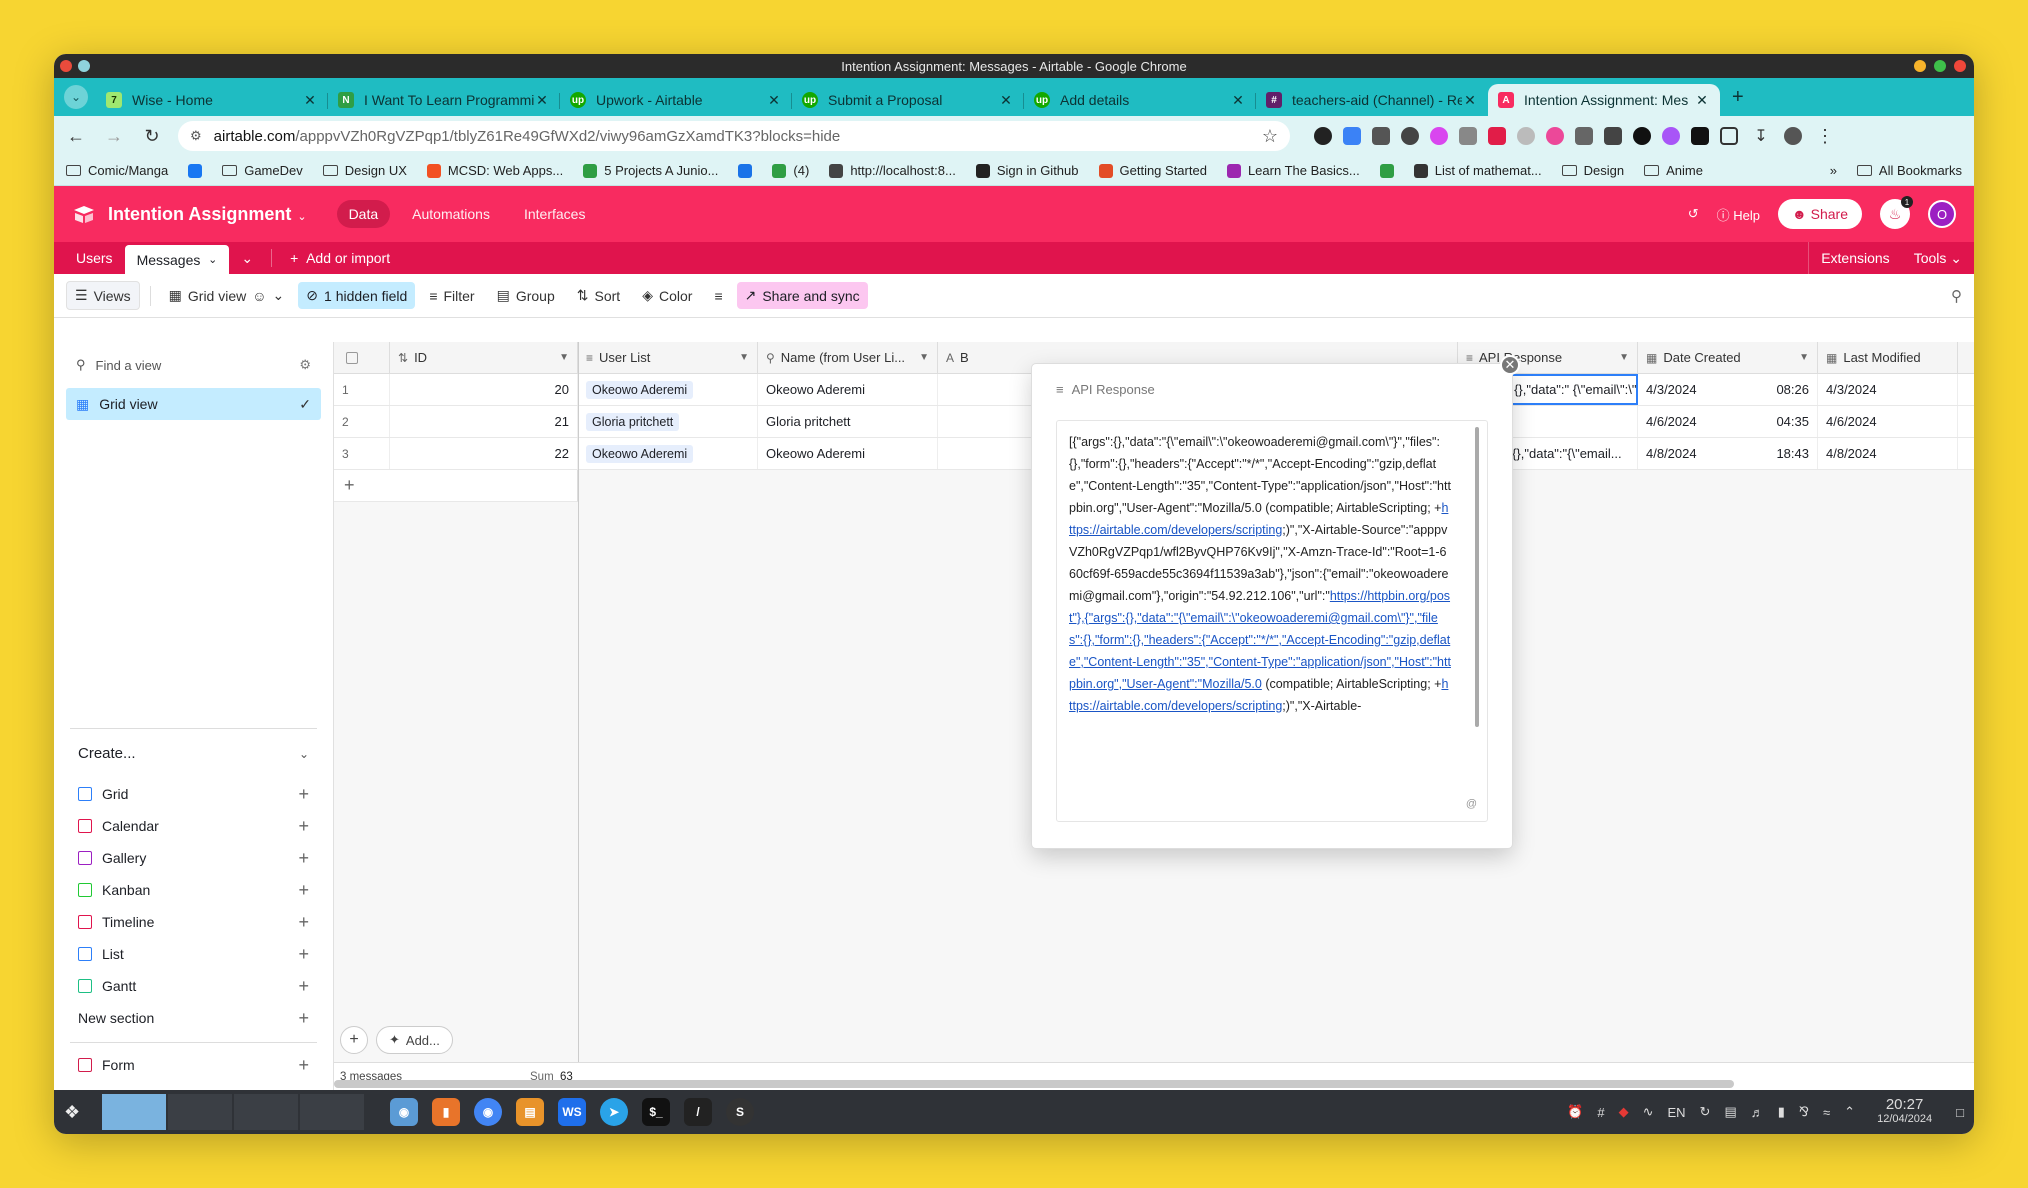  What do you see at coordinates (1956, 296) in the screenshot?
I see `search-icon: ⚲` at bounding box center [1956, 296].